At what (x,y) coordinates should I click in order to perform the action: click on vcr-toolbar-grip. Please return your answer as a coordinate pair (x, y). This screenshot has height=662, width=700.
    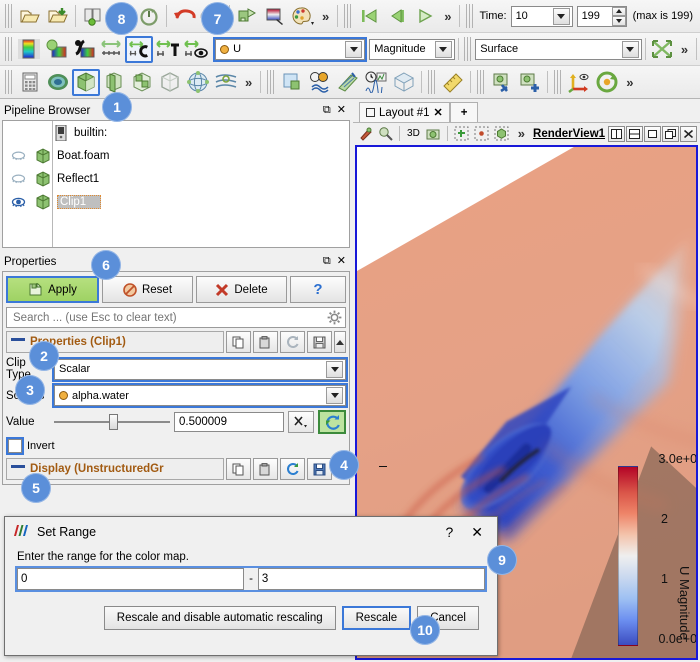
    Looking at the image, I should click on (348, 16).